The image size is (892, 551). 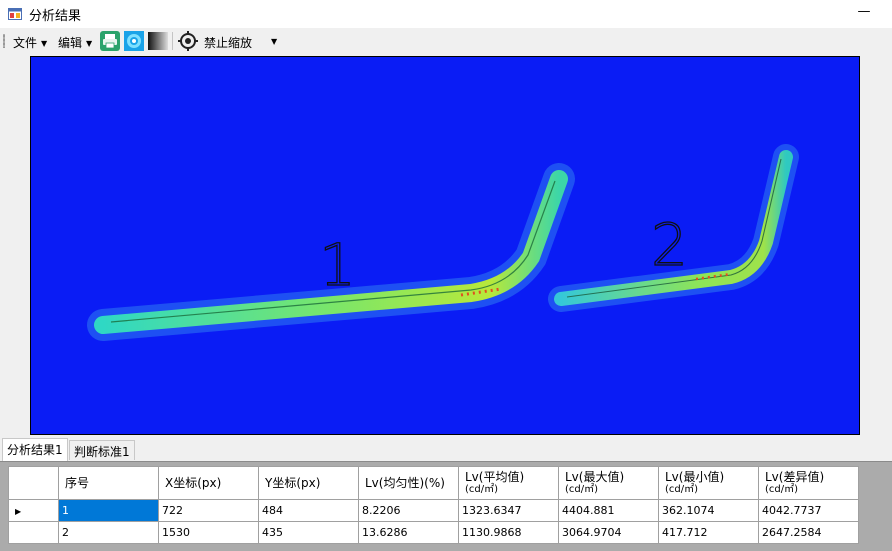 What do you see at coordinates (228, 42) in the screenshot?
I see `zoom-mode-dropdown: 禁止缩放` at bounding box center [228, 42].